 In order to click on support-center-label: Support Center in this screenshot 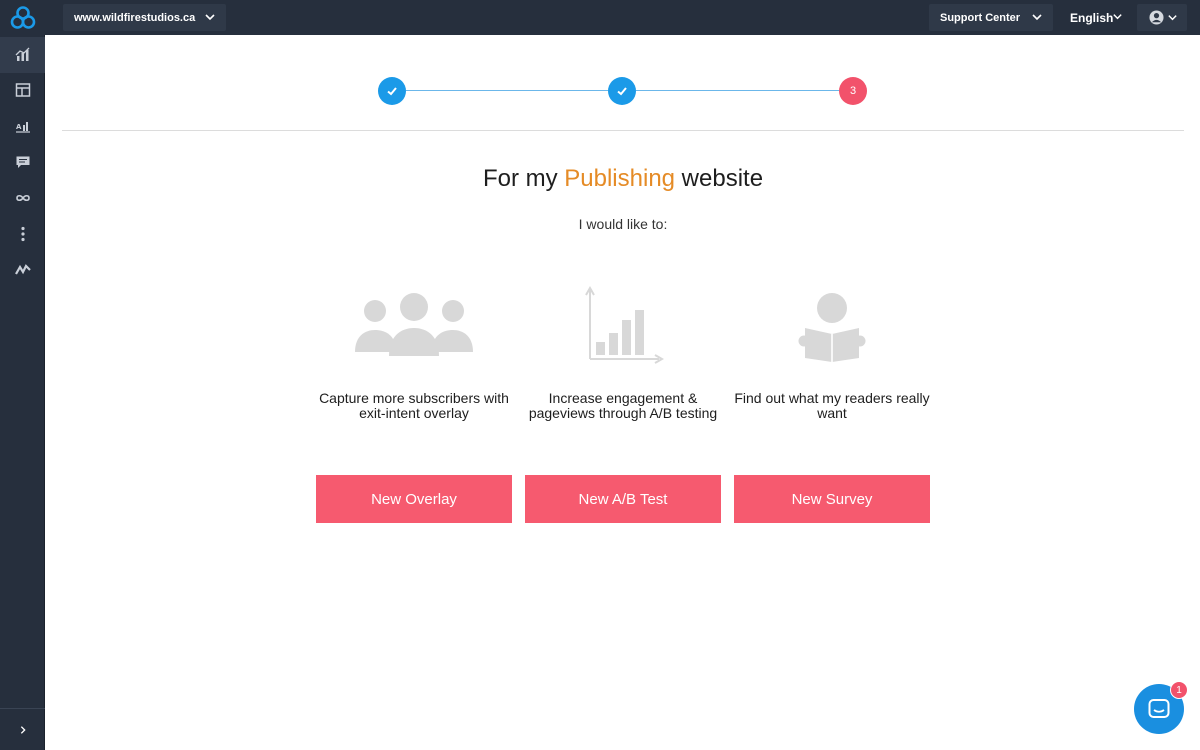, I will do `click(980, 17)`.